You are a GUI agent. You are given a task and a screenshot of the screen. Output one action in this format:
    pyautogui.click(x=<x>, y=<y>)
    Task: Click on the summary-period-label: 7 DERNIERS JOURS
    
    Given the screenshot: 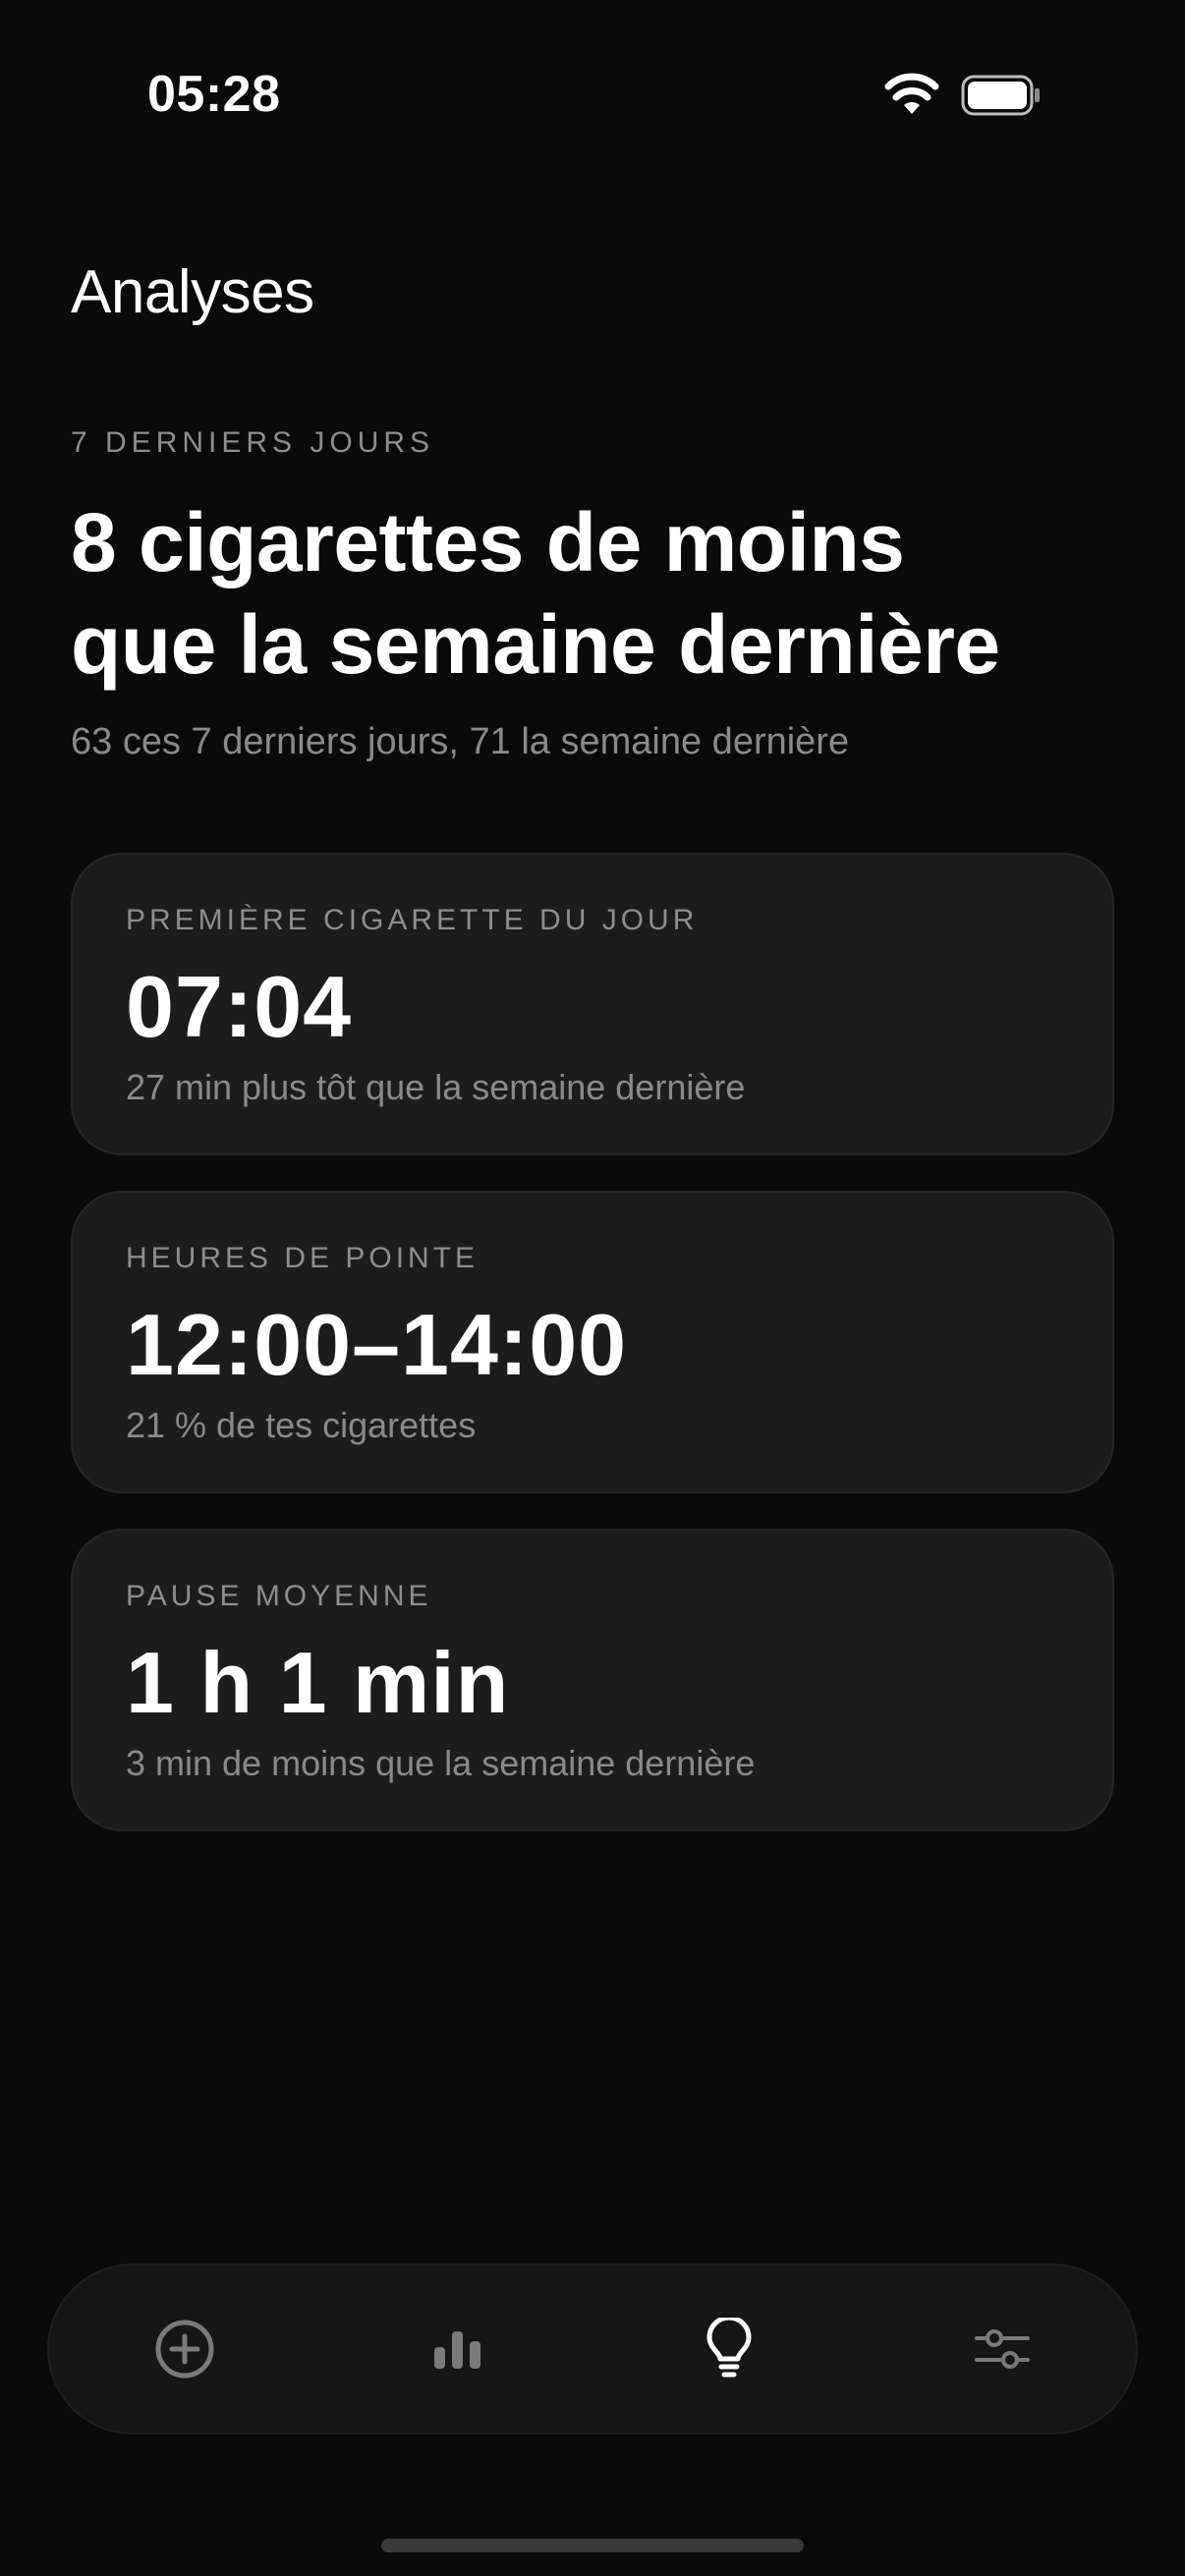 What is the action you would take?
    pyautogui.click(x=253, y=442)
    